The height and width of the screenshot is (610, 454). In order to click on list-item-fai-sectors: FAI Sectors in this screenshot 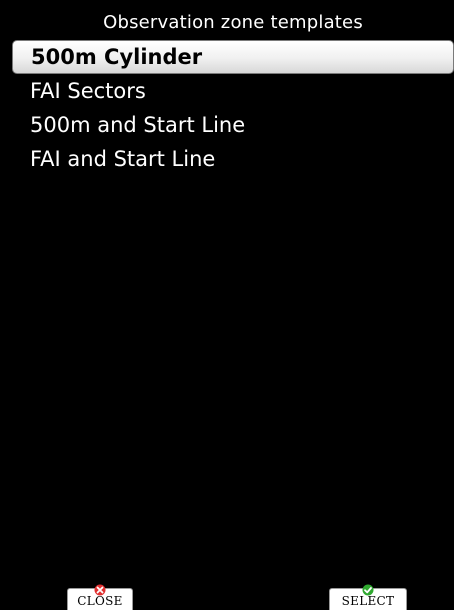, I will do `click(233, 91)`.